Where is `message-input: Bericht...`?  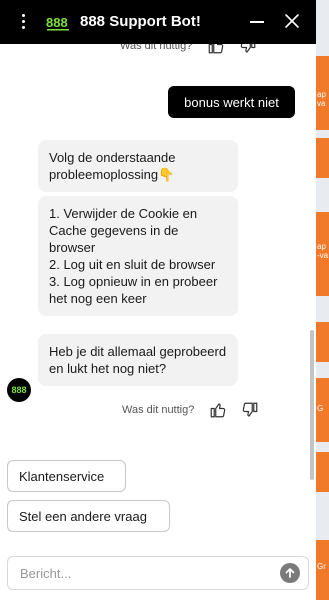
message-input: Bericht... is located at coordinates (45, 573).